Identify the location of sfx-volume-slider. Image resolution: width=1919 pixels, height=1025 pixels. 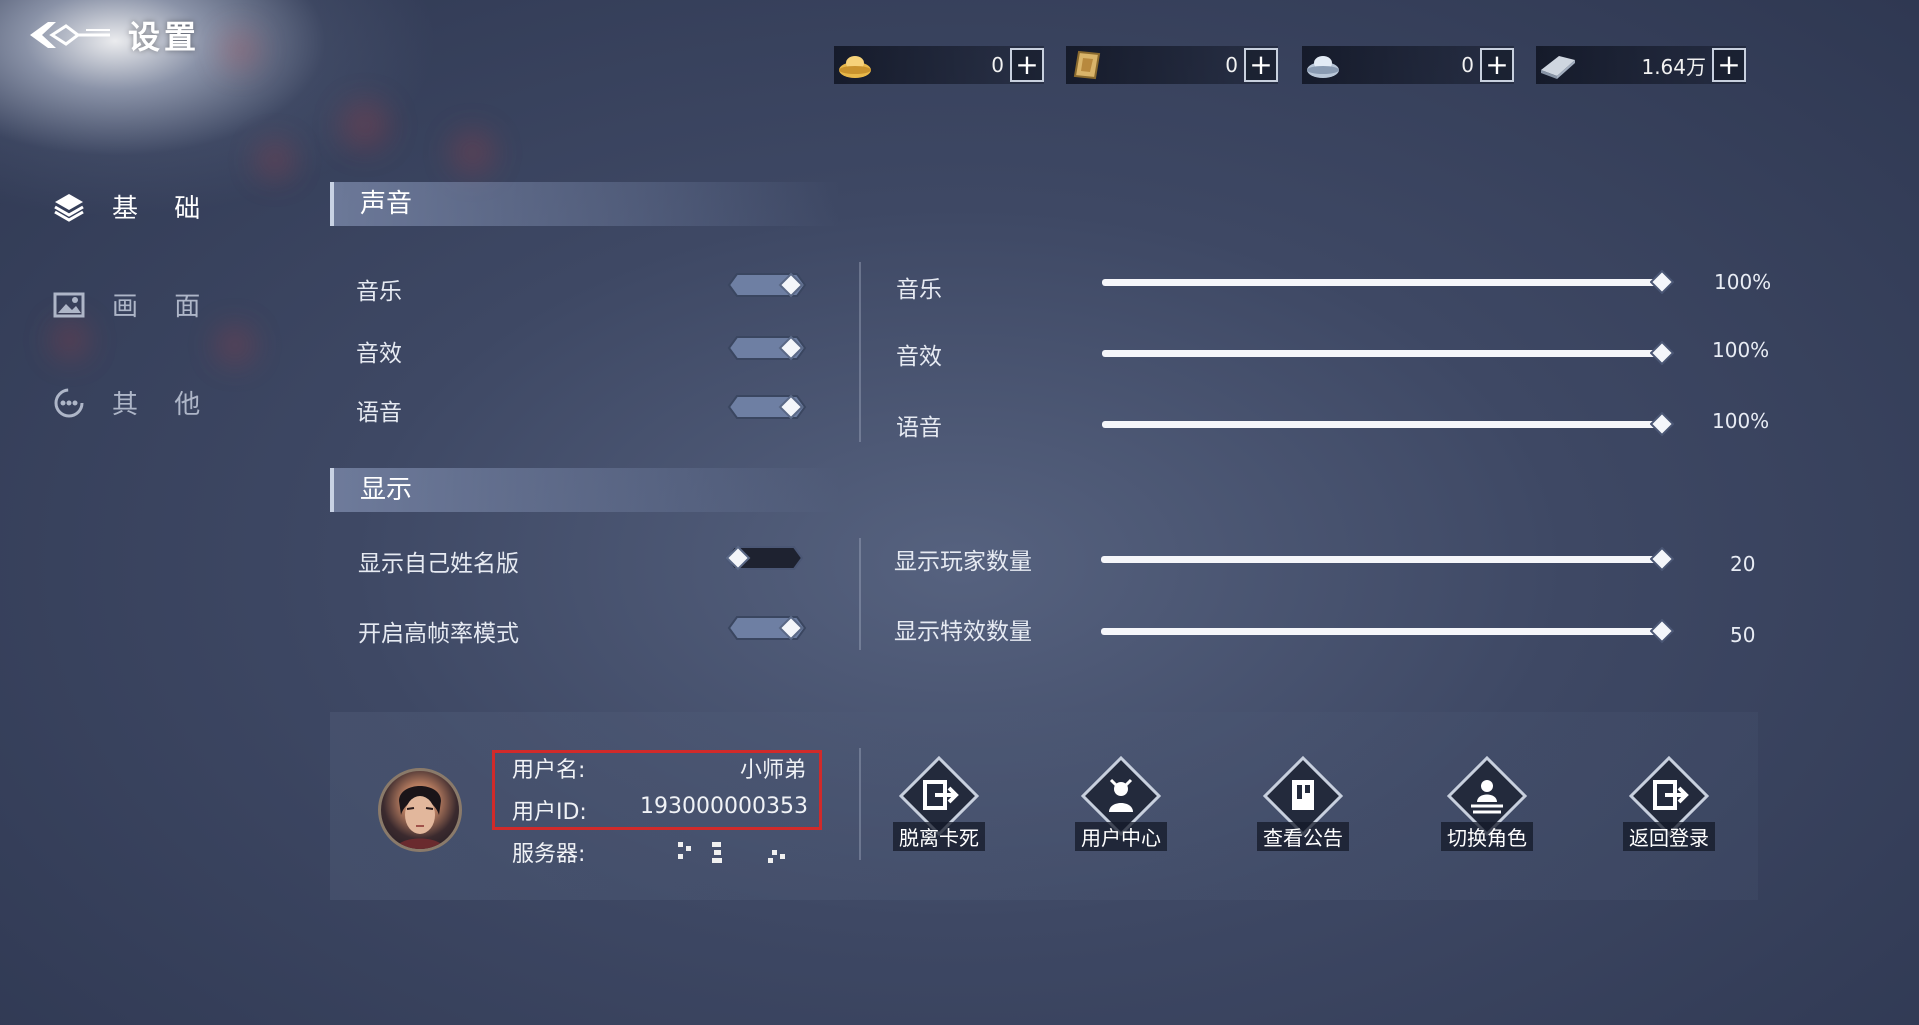
(1388, 353).